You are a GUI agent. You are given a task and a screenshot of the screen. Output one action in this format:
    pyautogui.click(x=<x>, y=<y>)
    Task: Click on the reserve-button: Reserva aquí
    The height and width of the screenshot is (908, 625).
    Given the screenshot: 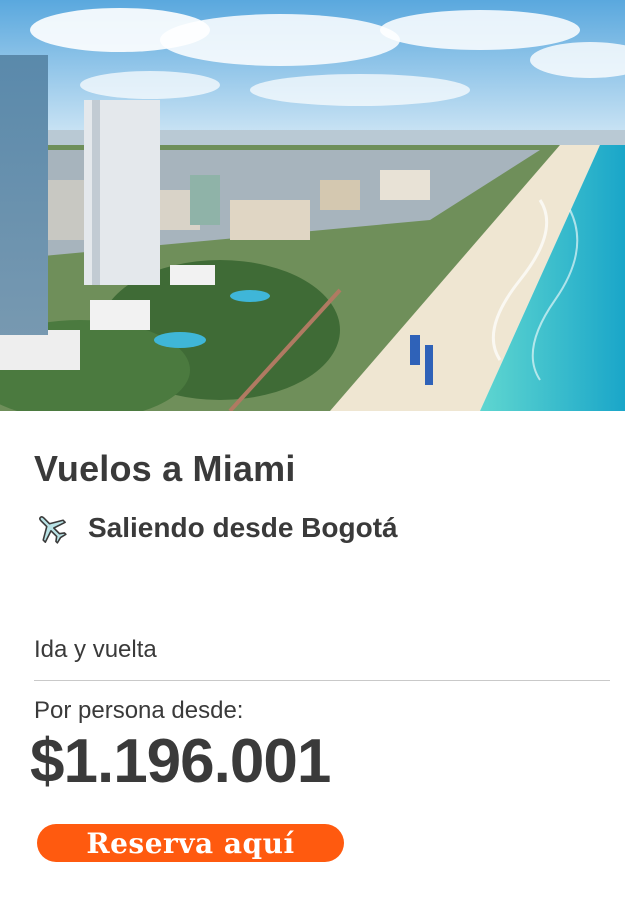 What is the action you would take?
    pyautogui.click(x=190, y=843)
    